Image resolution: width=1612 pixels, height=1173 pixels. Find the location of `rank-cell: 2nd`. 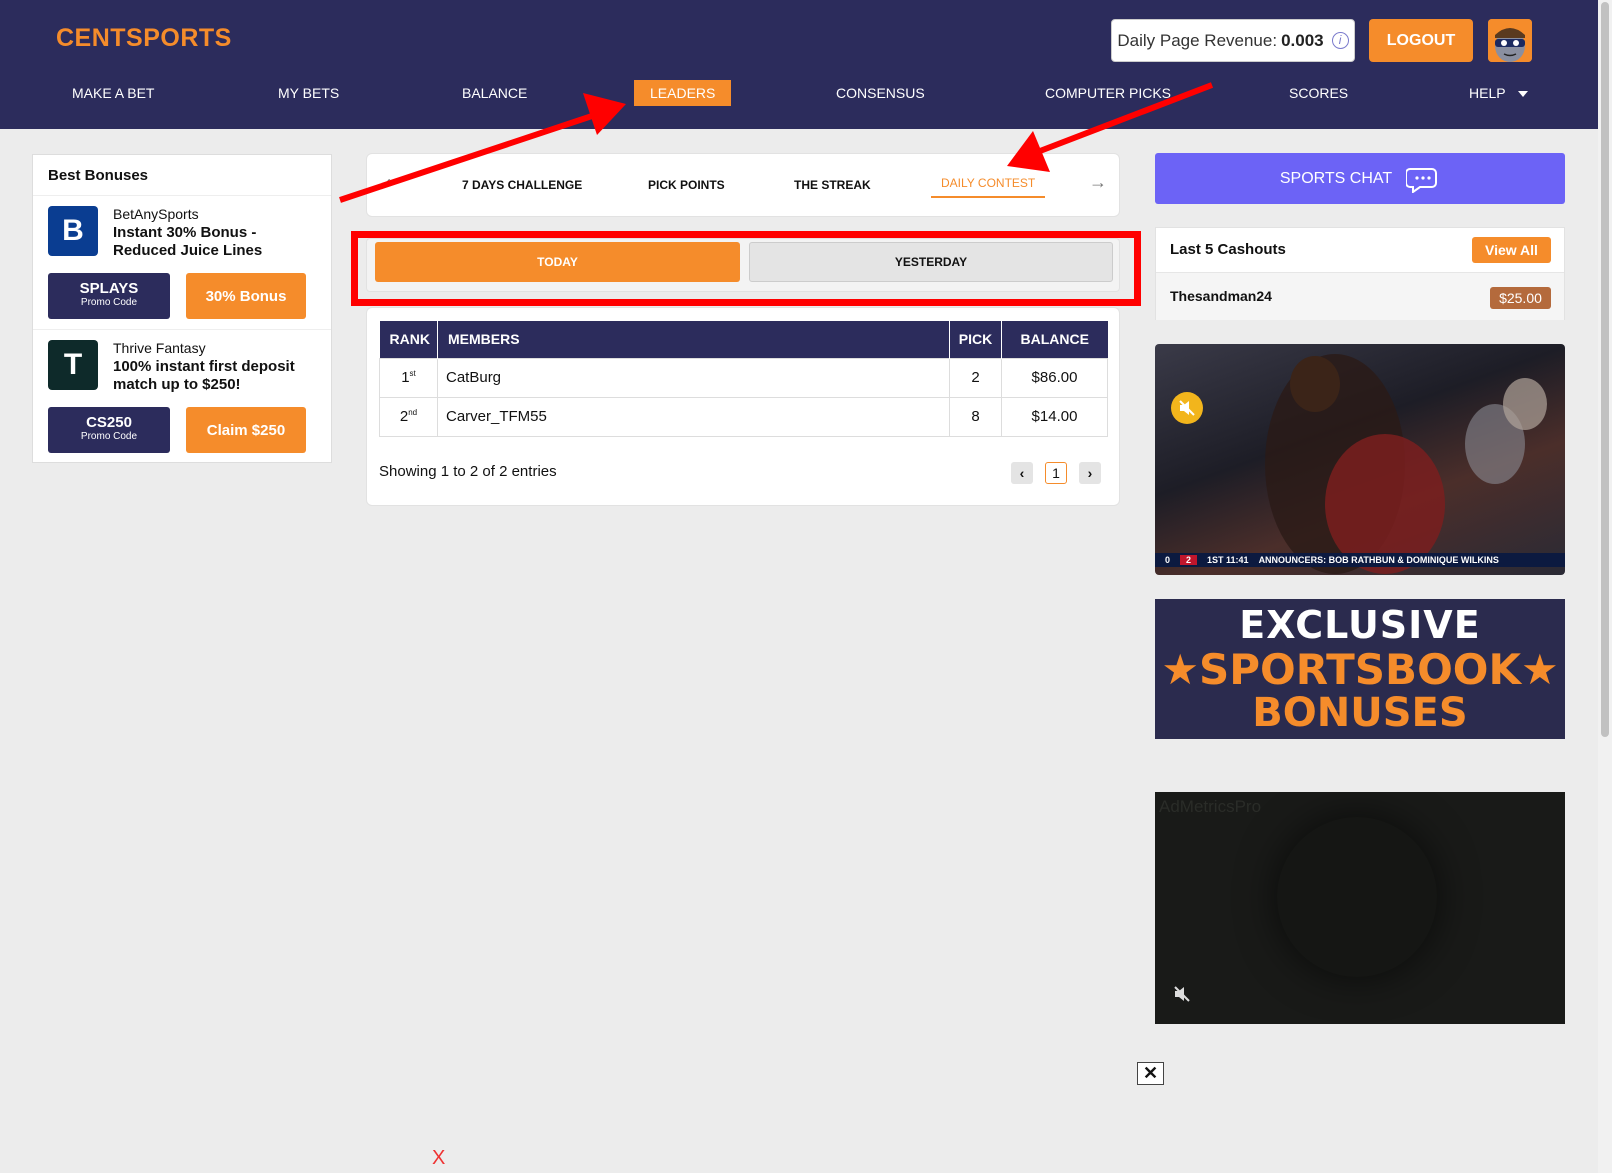

rank-cell: 2nd is located at coordinates (408, 416).